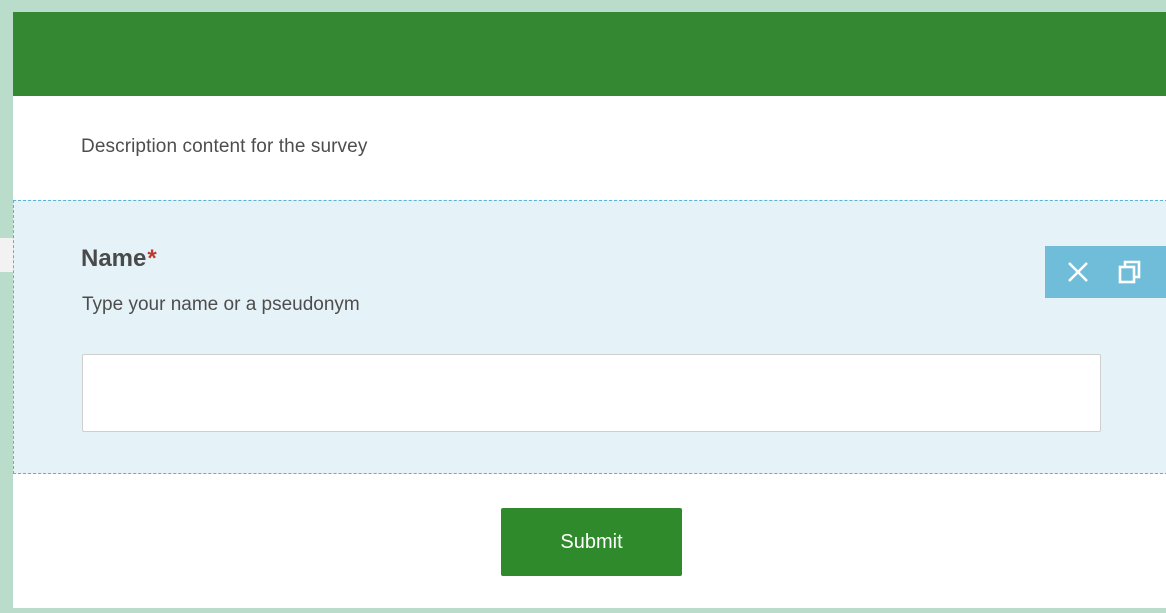  What do you see at coordinates (152, 258) in the screenshot?
I see `required-marker: *` at bounding box center [152, 258].